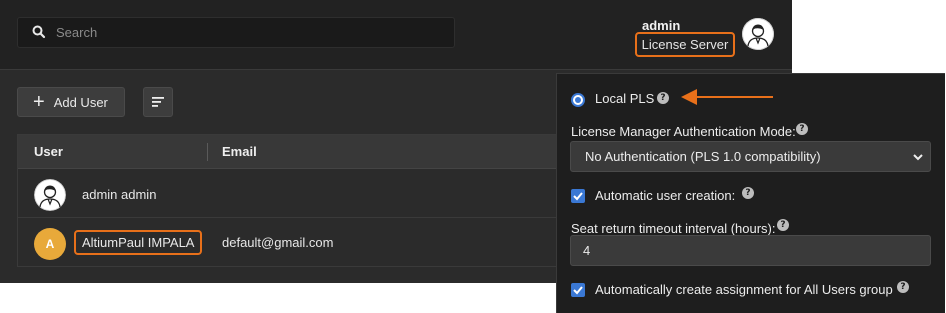  I want to click on column-header-user: User, so click(48, 151).